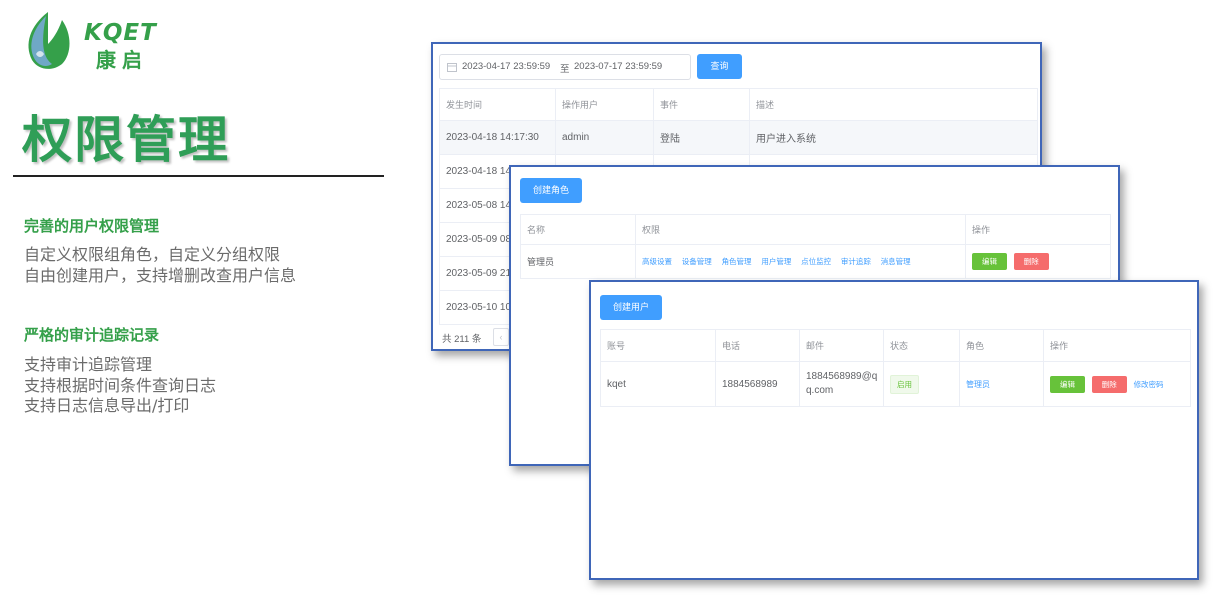 The image size is (1213, 607). Describe the element at coordinates (1109, 384) in the screenshot. I see `delete-user-button: 删除` at that location.